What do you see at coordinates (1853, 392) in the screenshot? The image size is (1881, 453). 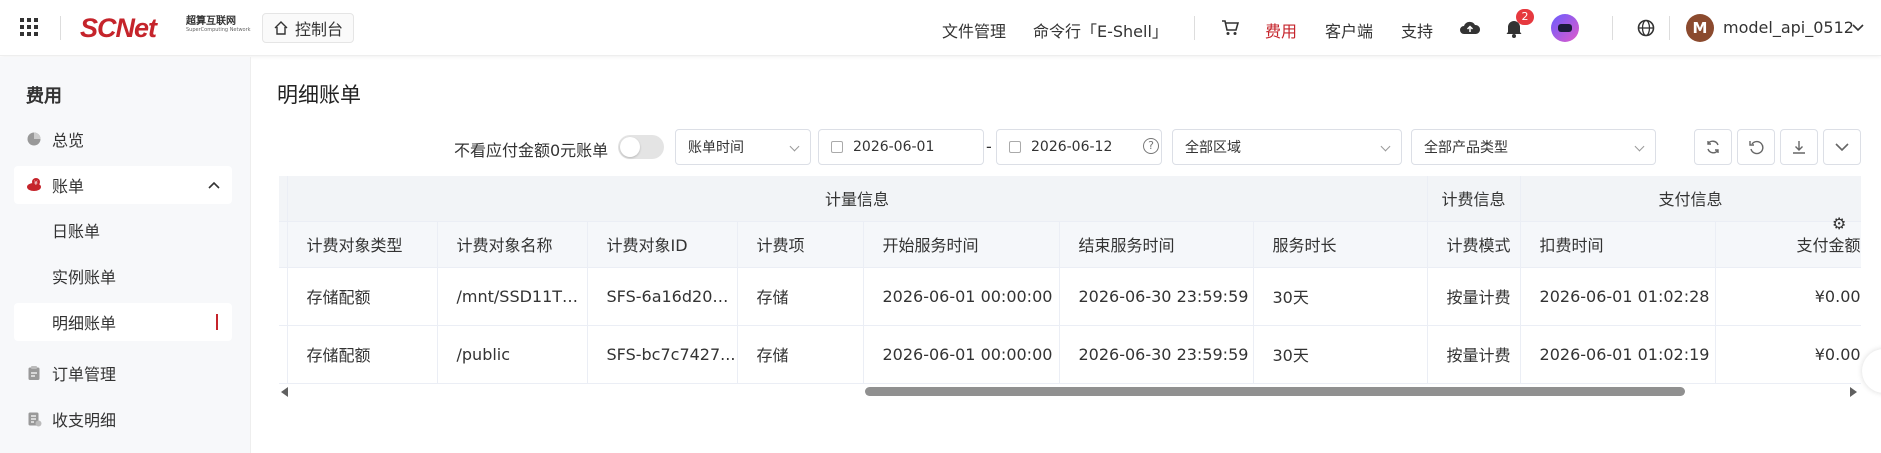 I see `scroll-right-arrow-icon` at bounding box center [1853, 392].